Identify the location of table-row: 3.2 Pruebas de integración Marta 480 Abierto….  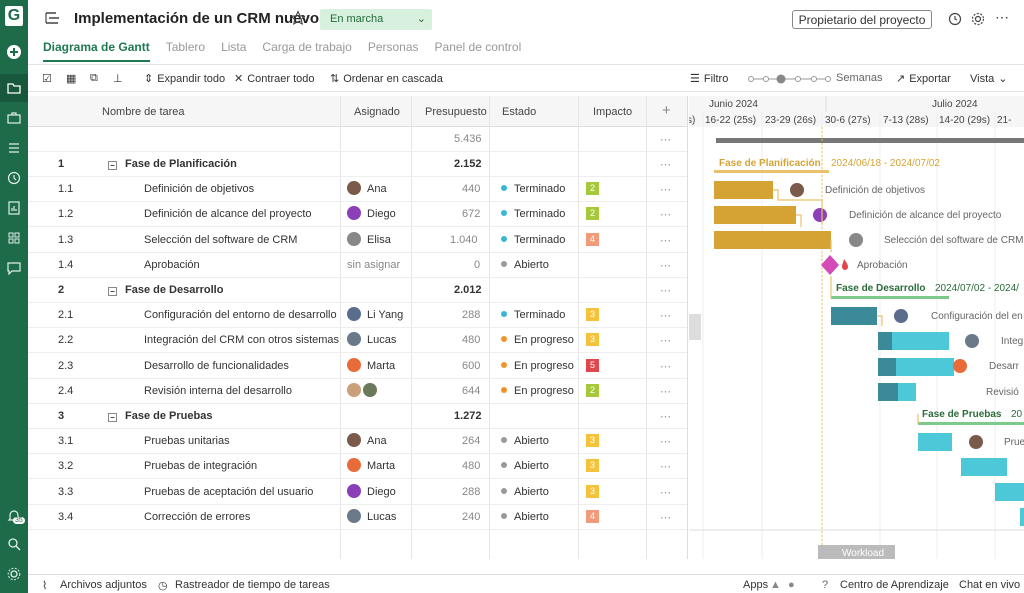
(357, 467).